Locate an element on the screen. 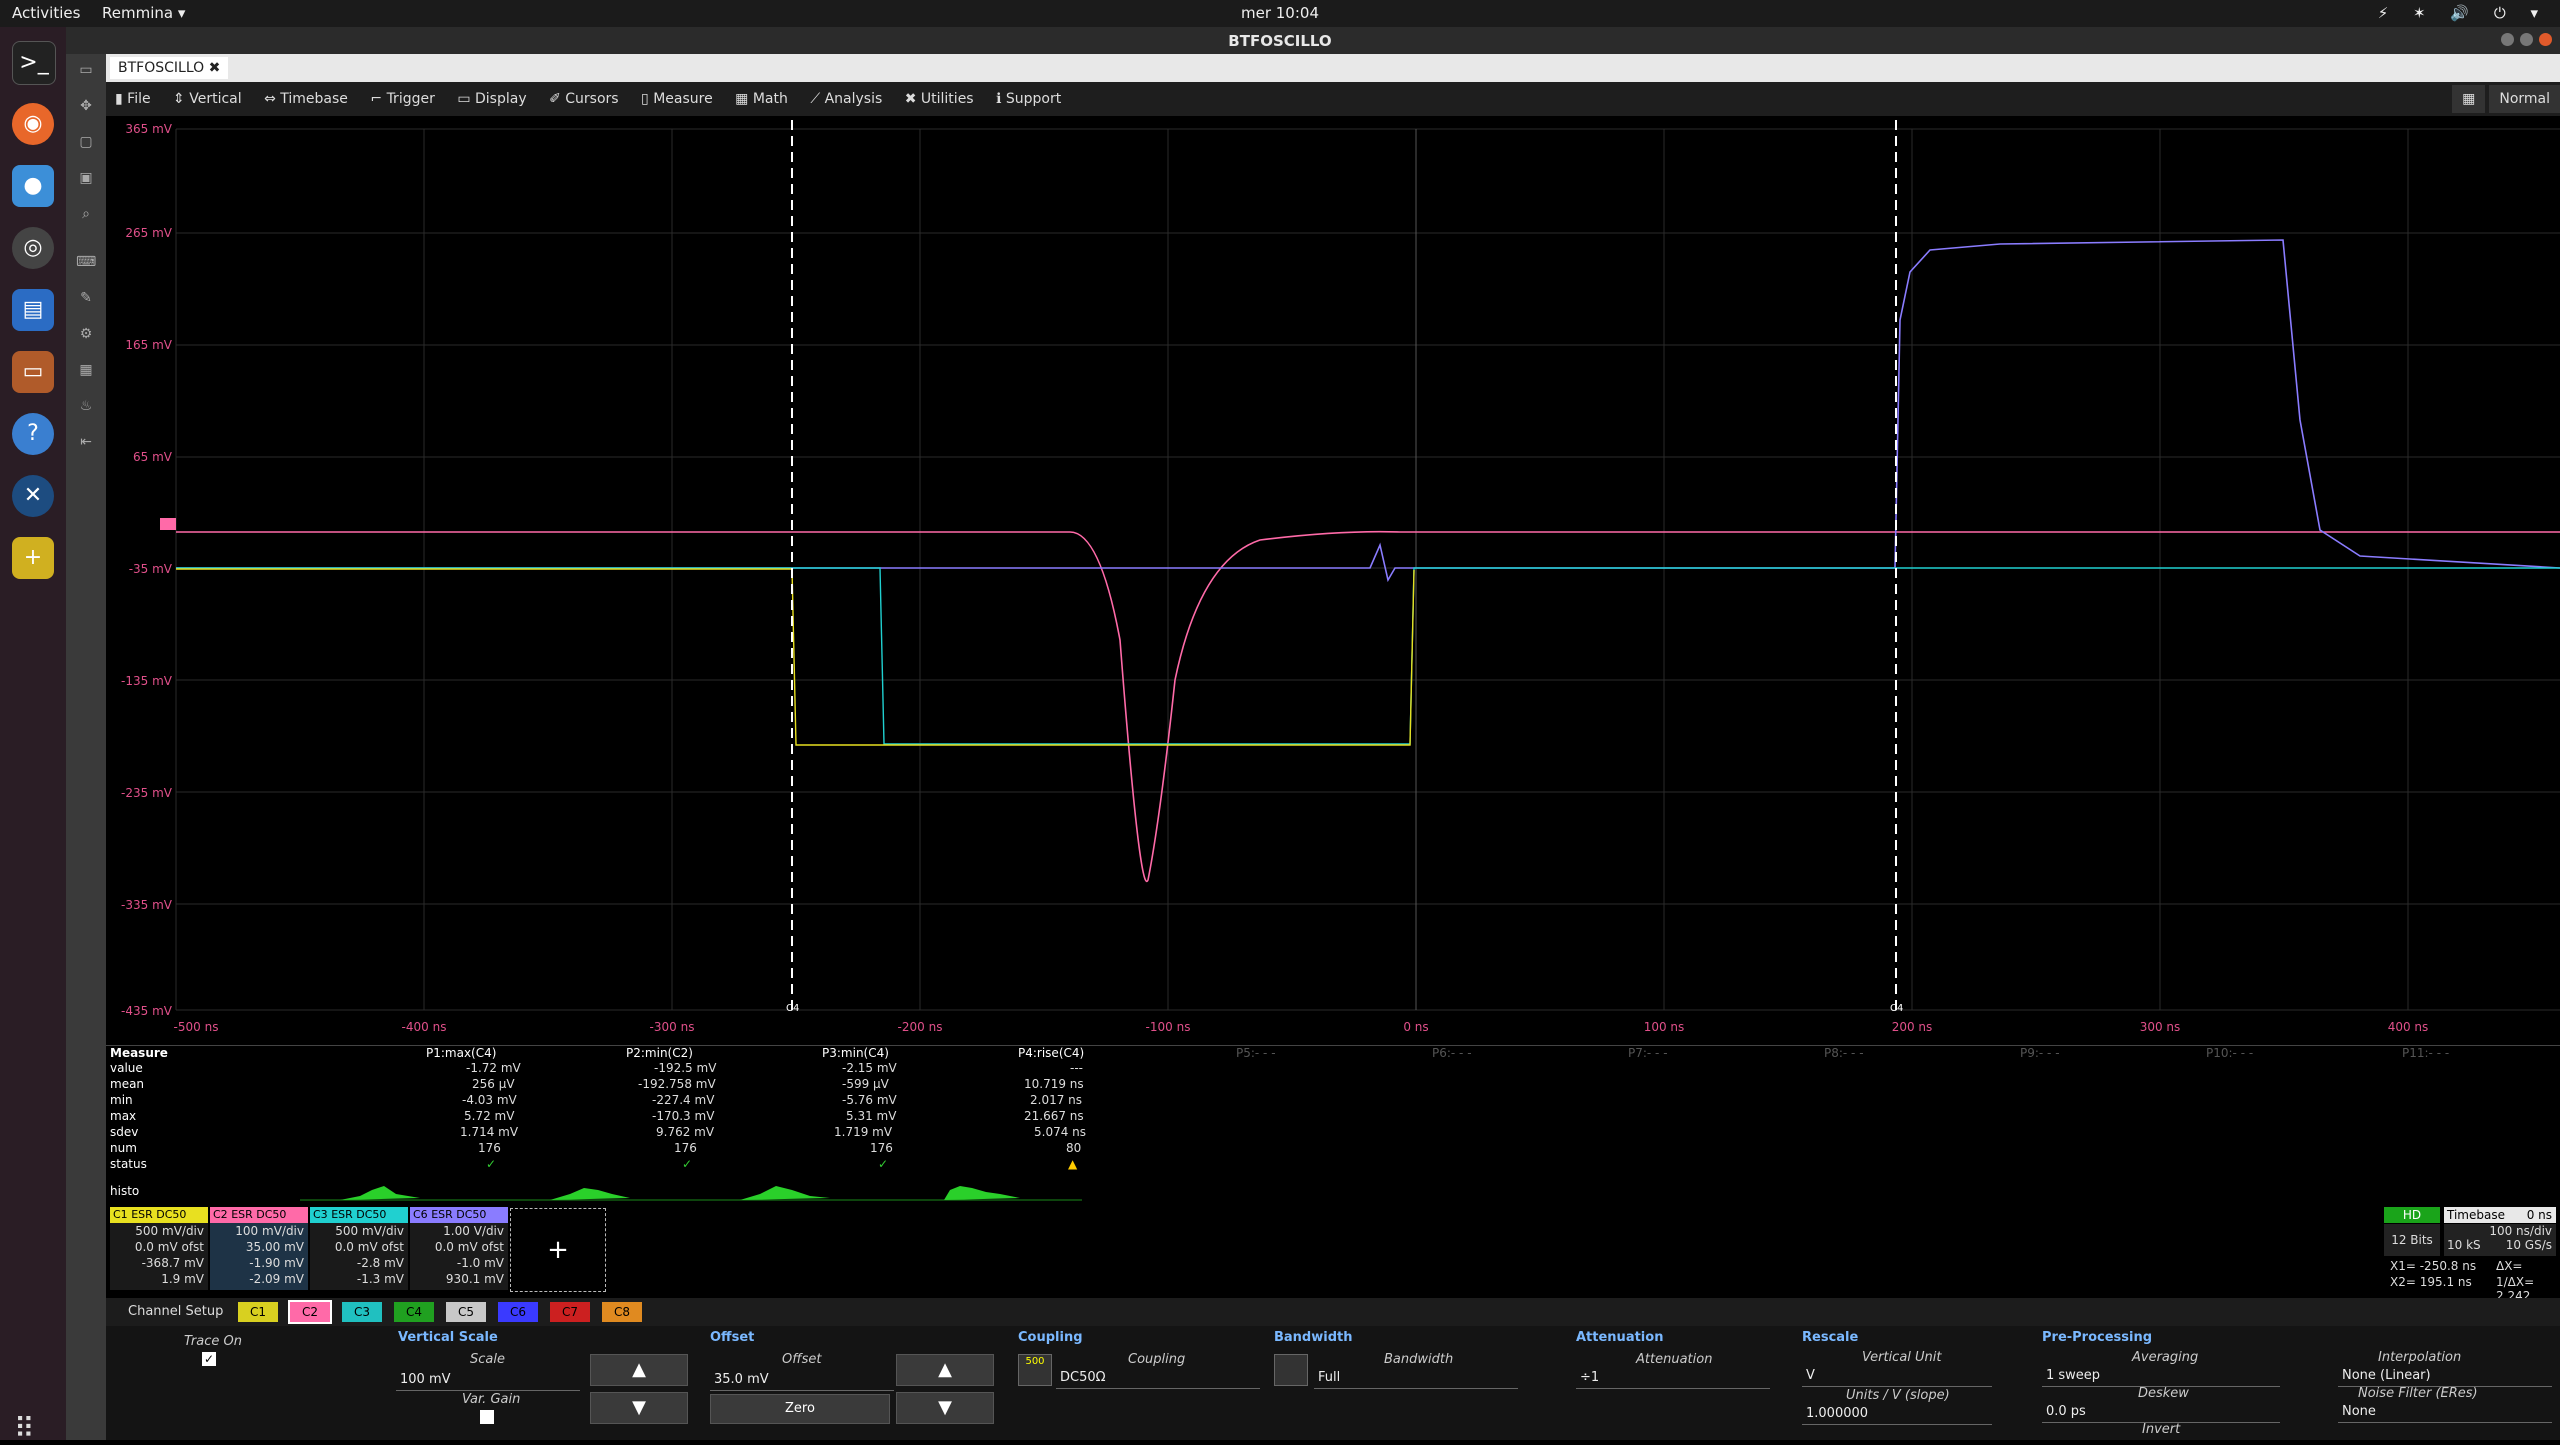 This screenshot has height=1445, width=2560. scale-field: 100 mV is located at coordinates (488, 1380).